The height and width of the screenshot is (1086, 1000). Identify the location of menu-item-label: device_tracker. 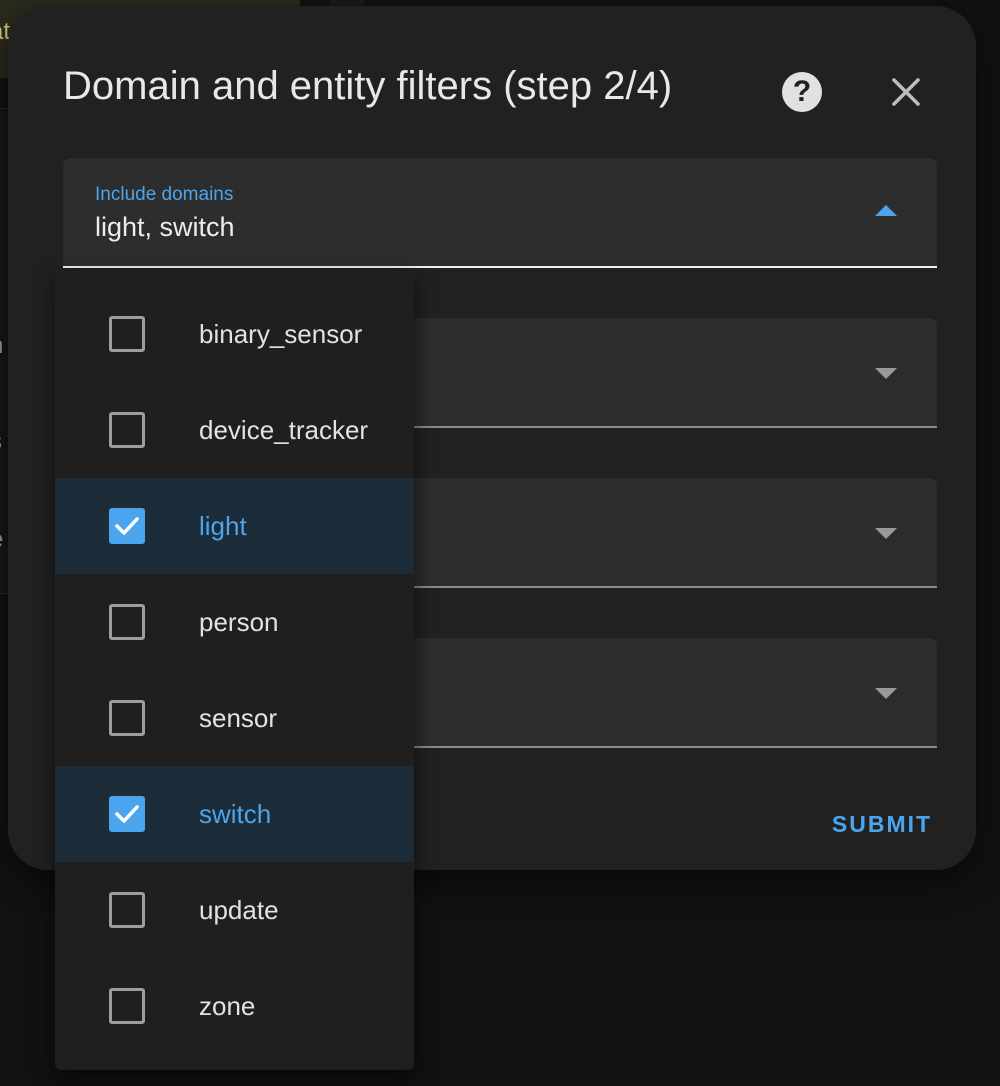
(284, 430).